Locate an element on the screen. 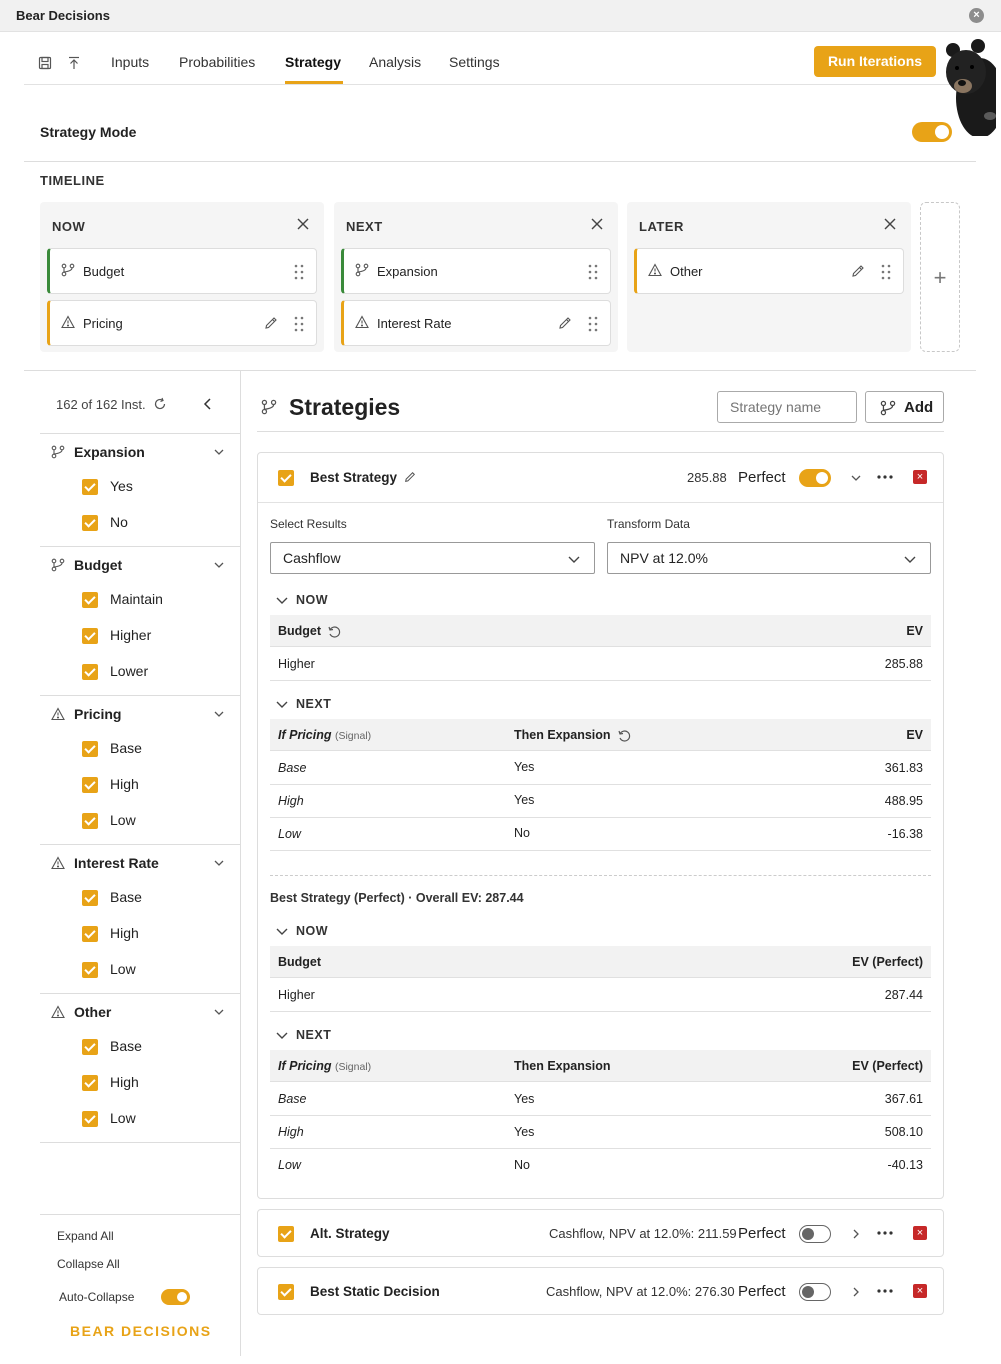  timeline-item-interest-rate: Interest Rate is located at coordinates (476, 323).